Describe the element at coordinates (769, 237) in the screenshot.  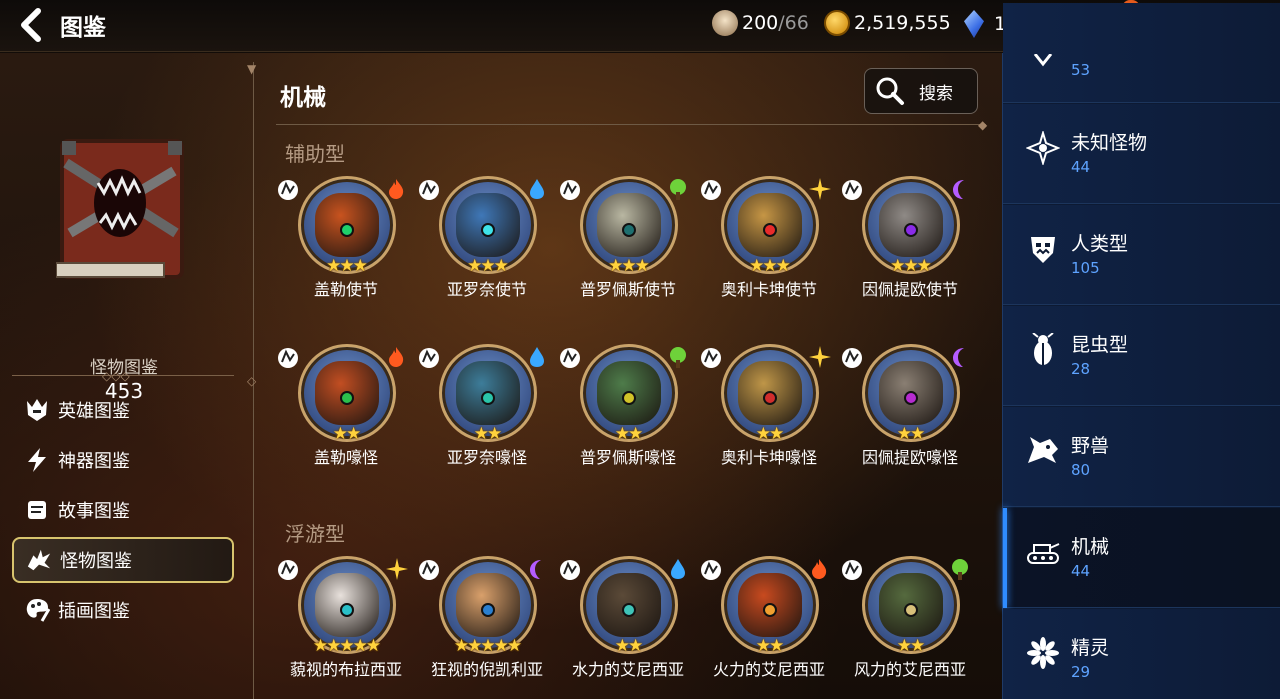
I see `monster-card: ★★★ 奥利卡坤使节` at that location.